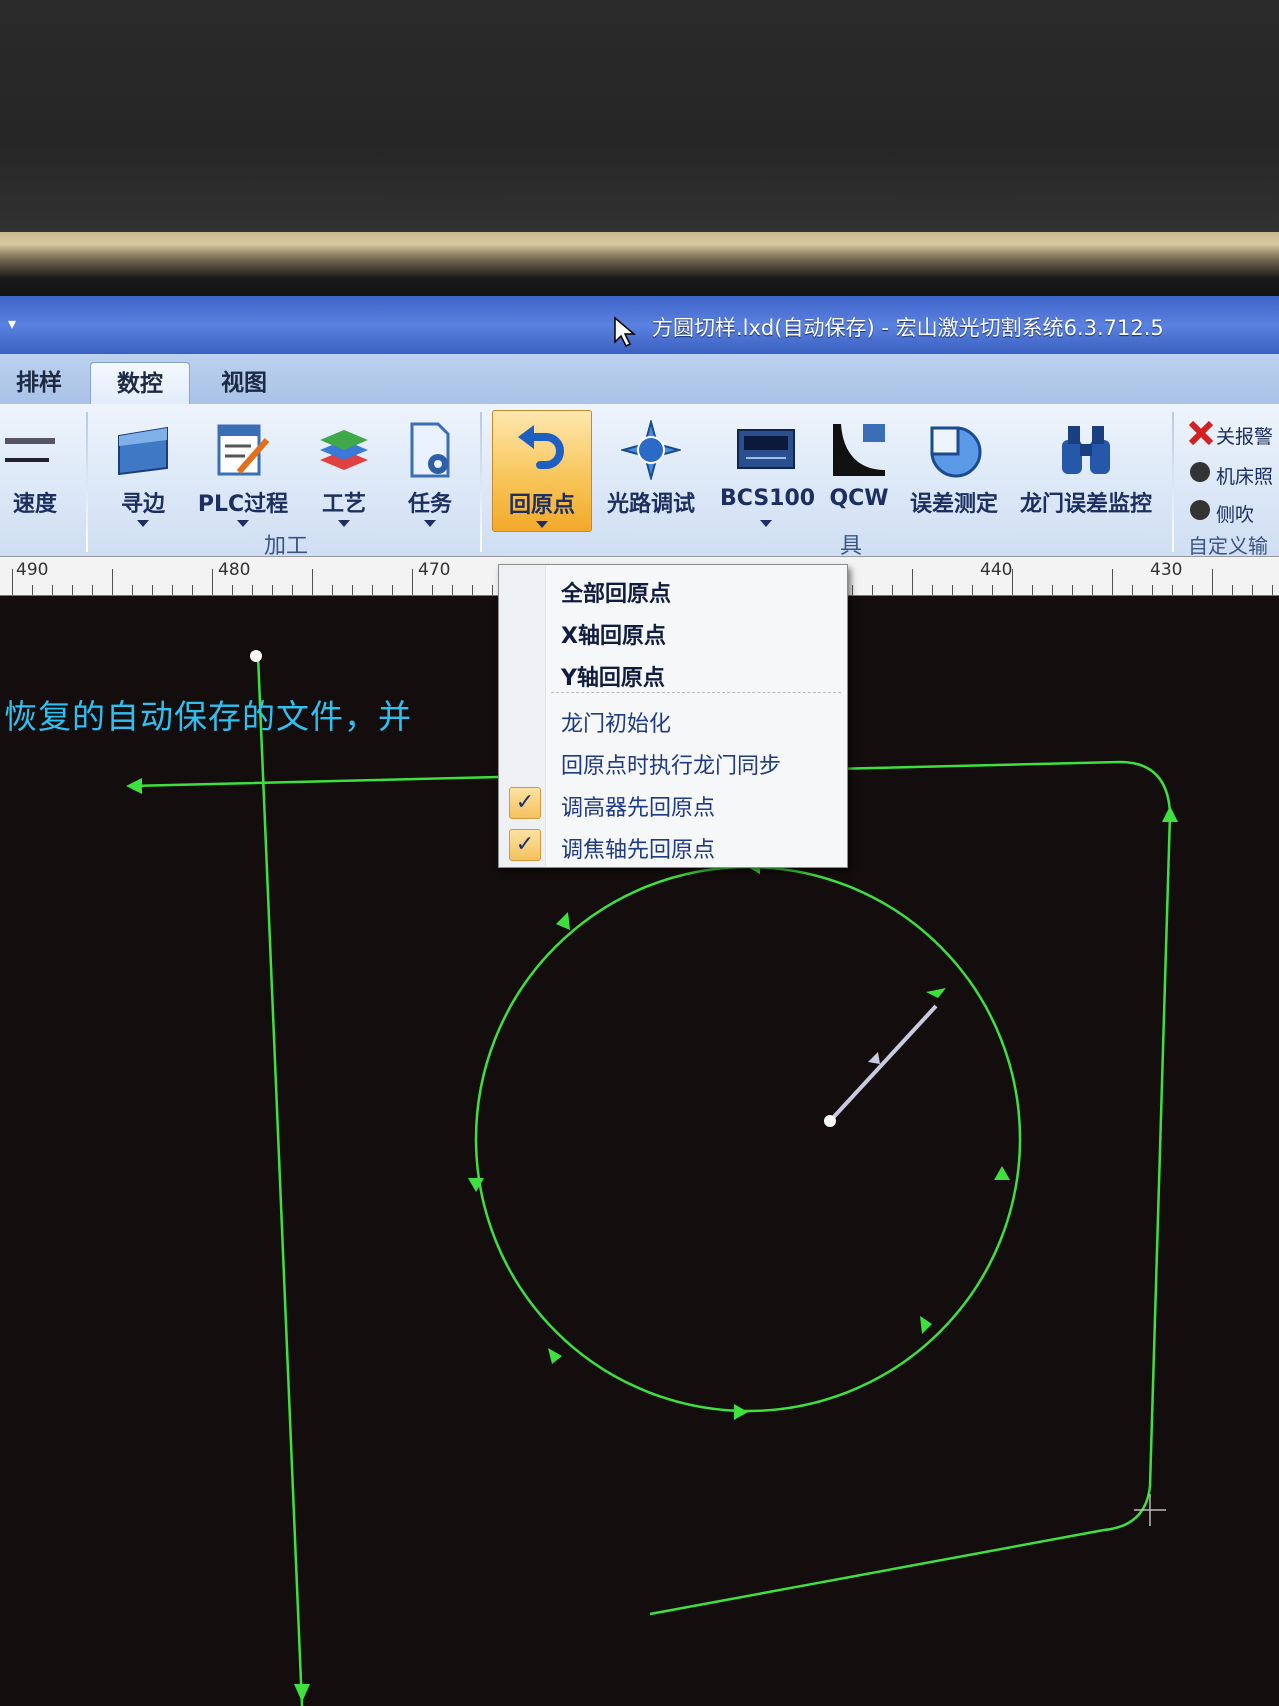  What do you see at coordinates (434, 570) in the screenshot?
I see `ruler-label: 470` at bounding box center [434, 570].